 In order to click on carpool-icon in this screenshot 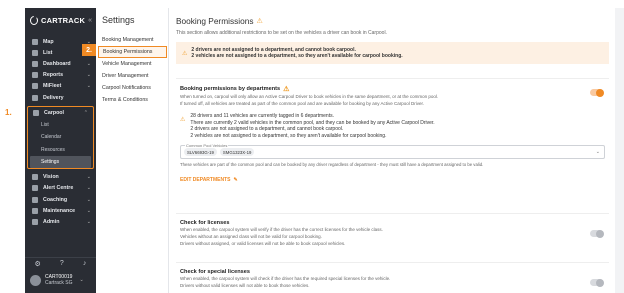, I will do `click(36, 112)`.